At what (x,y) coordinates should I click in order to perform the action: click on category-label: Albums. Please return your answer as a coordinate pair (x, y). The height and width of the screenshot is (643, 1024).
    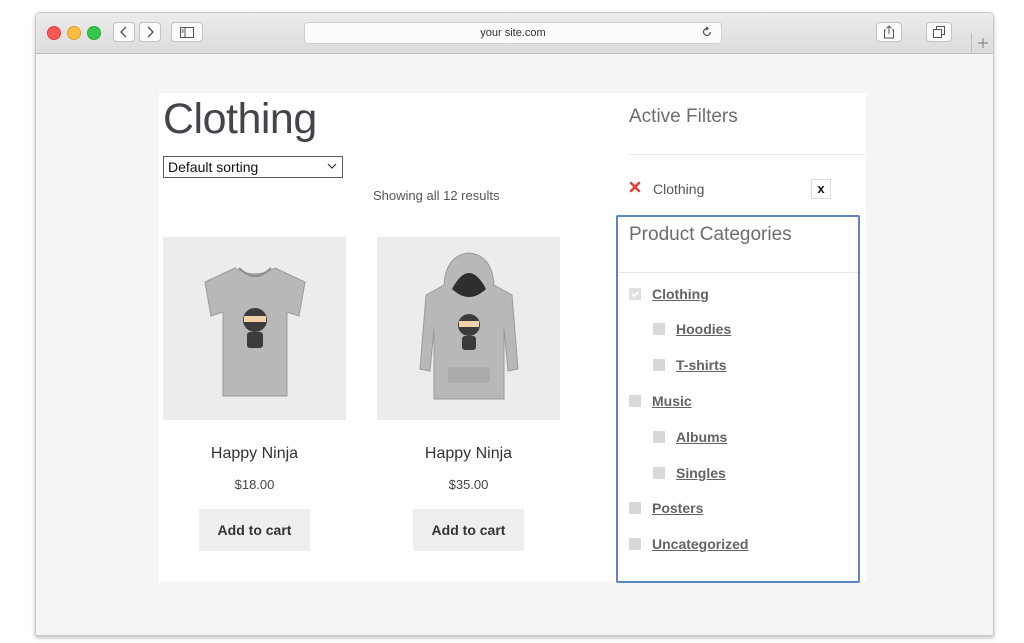
    Looking at the image, I should click on (701, 437).